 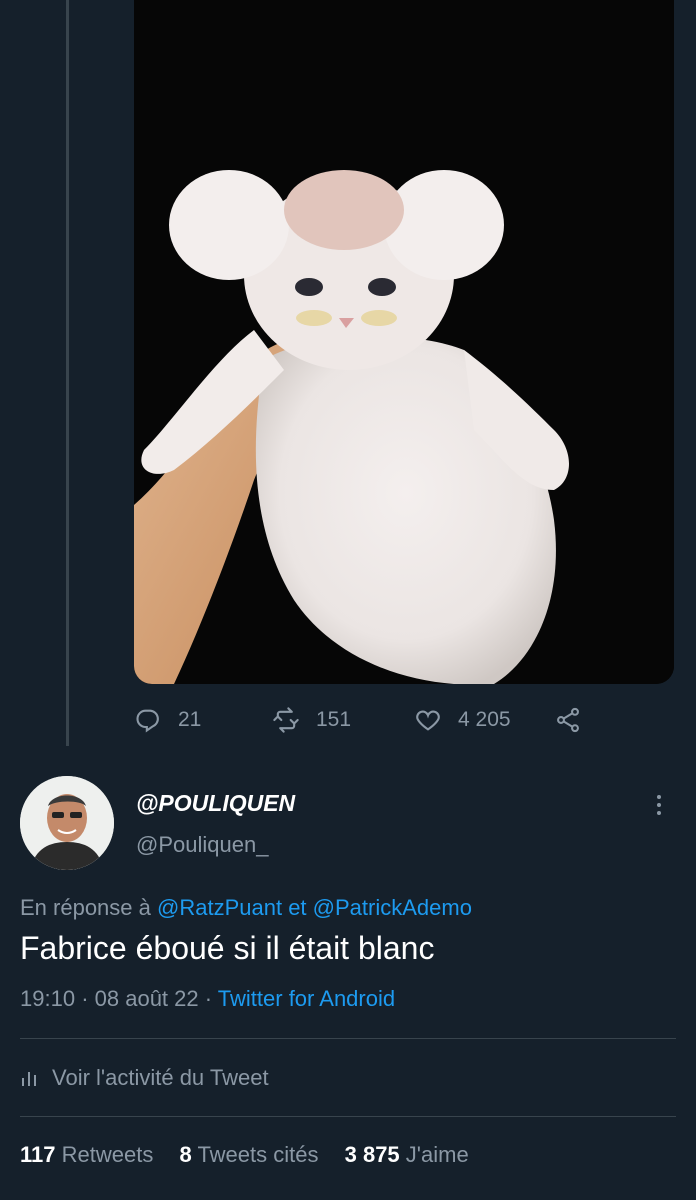 I want to click on more-options-button, so click(x=659, y=808).